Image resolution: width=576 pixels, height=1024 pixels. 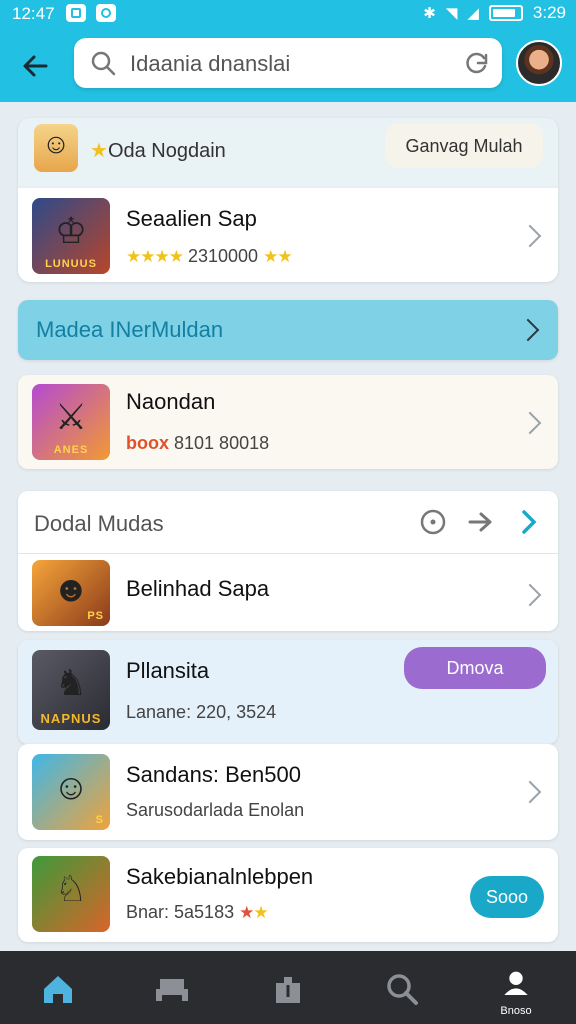 I want to click on status-clock: 3:29, so click(x=549, y=12).